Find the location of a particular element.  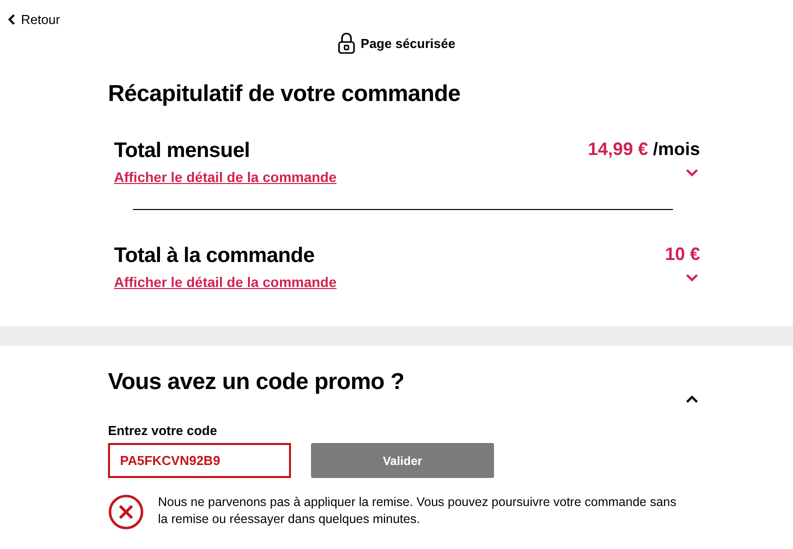

summary-title: Récapitulatif de votre commande is located at coordinates (285, 93).